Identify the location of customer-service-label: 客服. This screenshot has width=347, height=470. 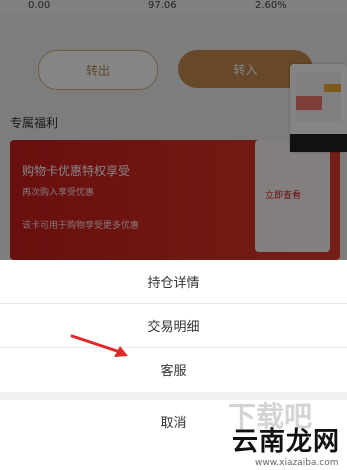
(173, 371).